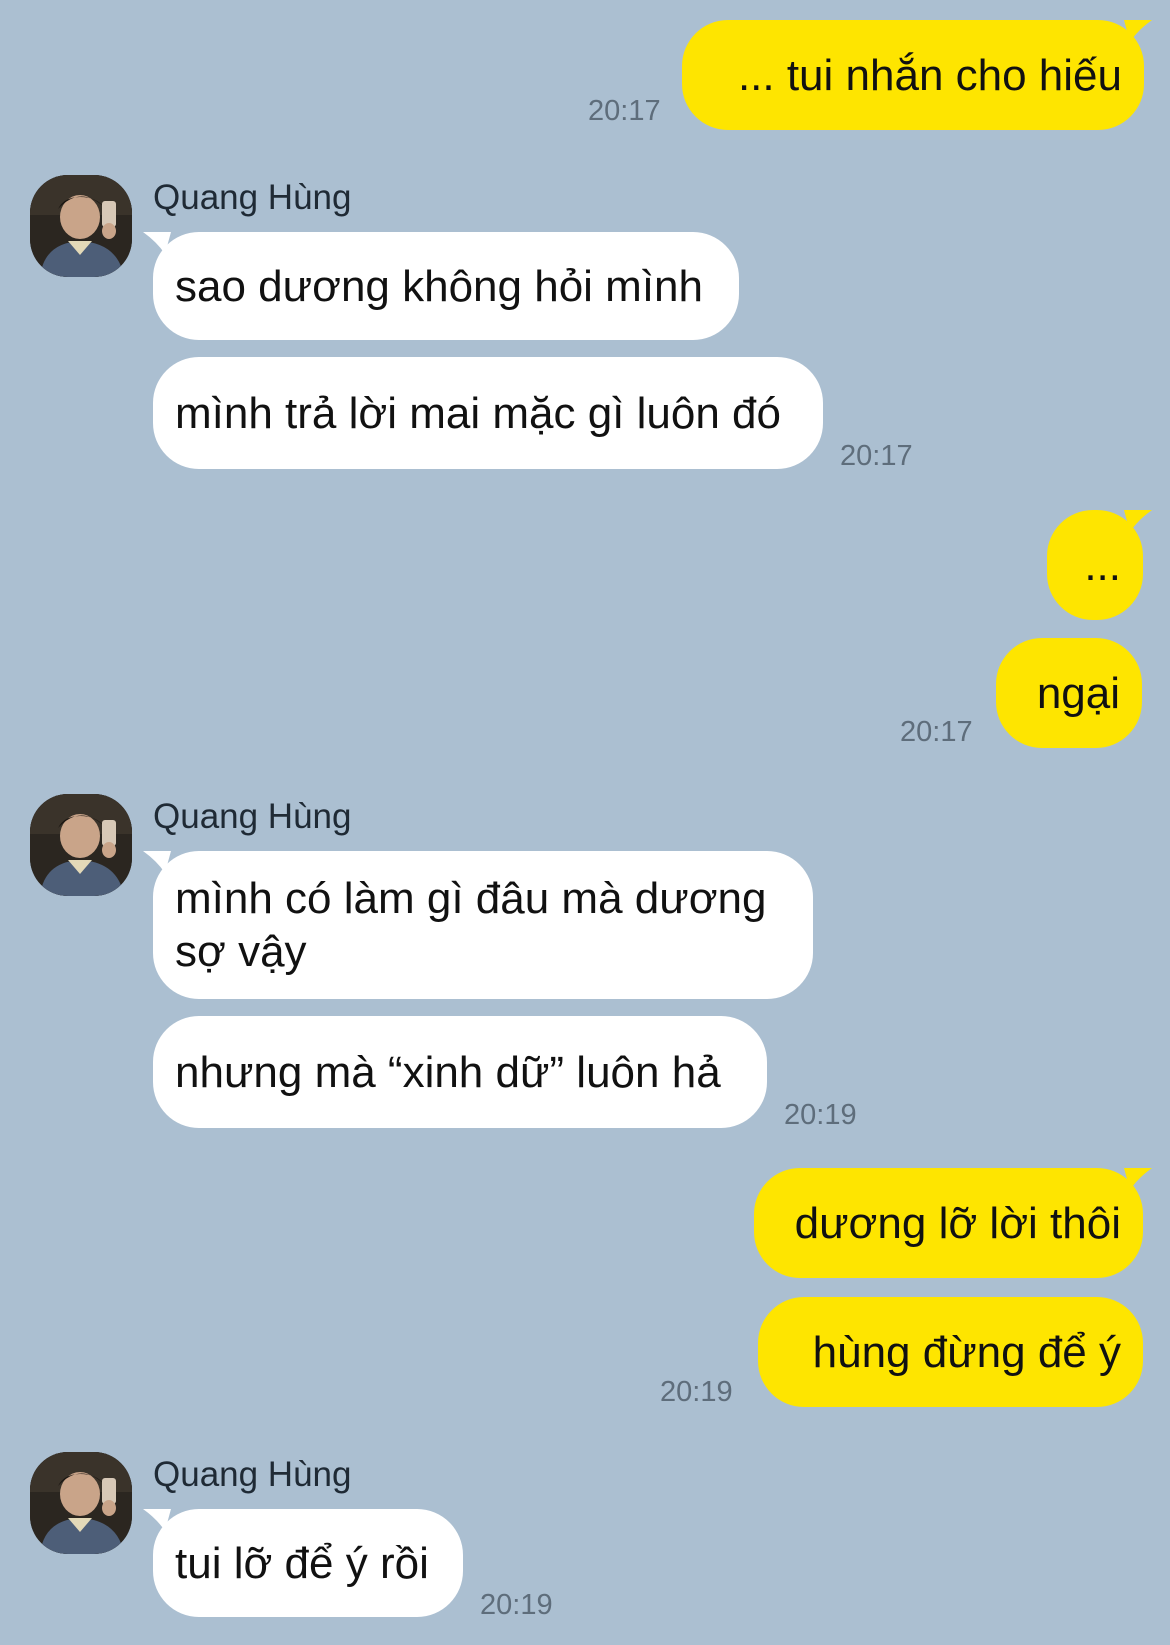 This screenshot has width=1170, height=1645. I want to click on incoming-bubble: mình trả lời mai mặc gì luôn đó, so click(488, 413).